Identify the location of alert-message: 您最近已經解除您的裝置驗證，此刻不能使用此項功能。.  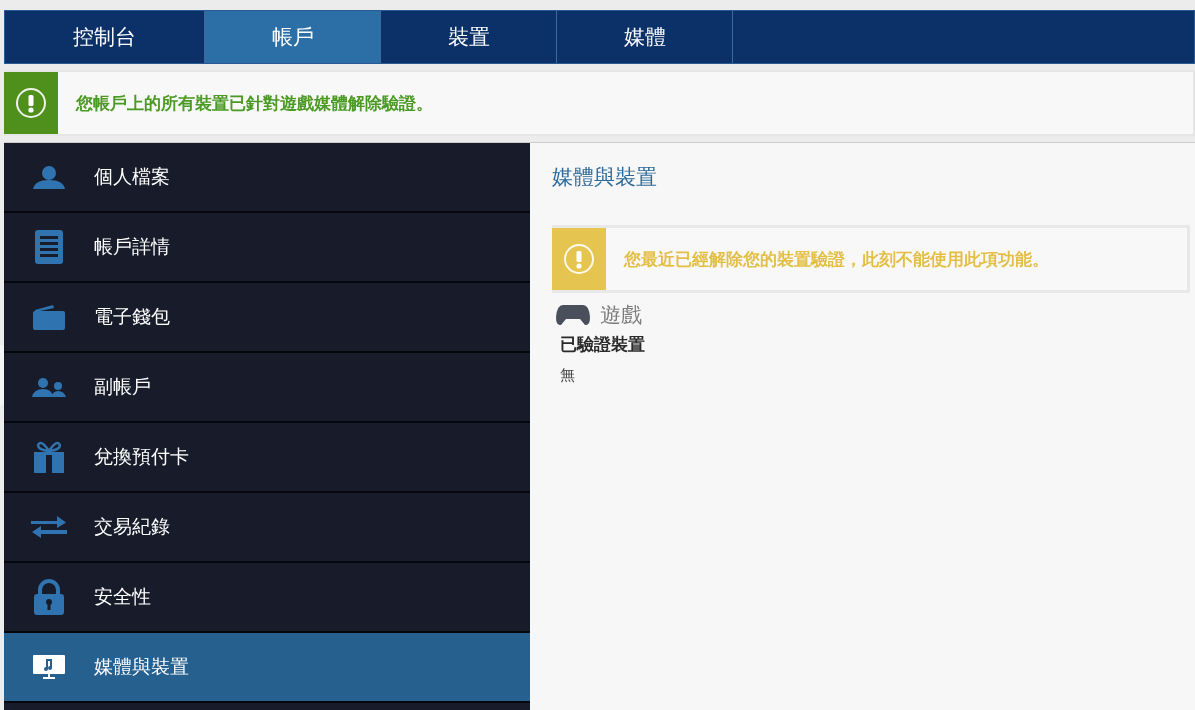
(836, 259).